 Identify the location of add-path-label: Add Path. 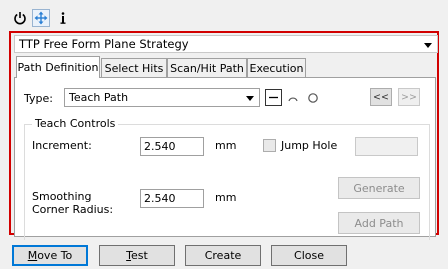
(379, 223).